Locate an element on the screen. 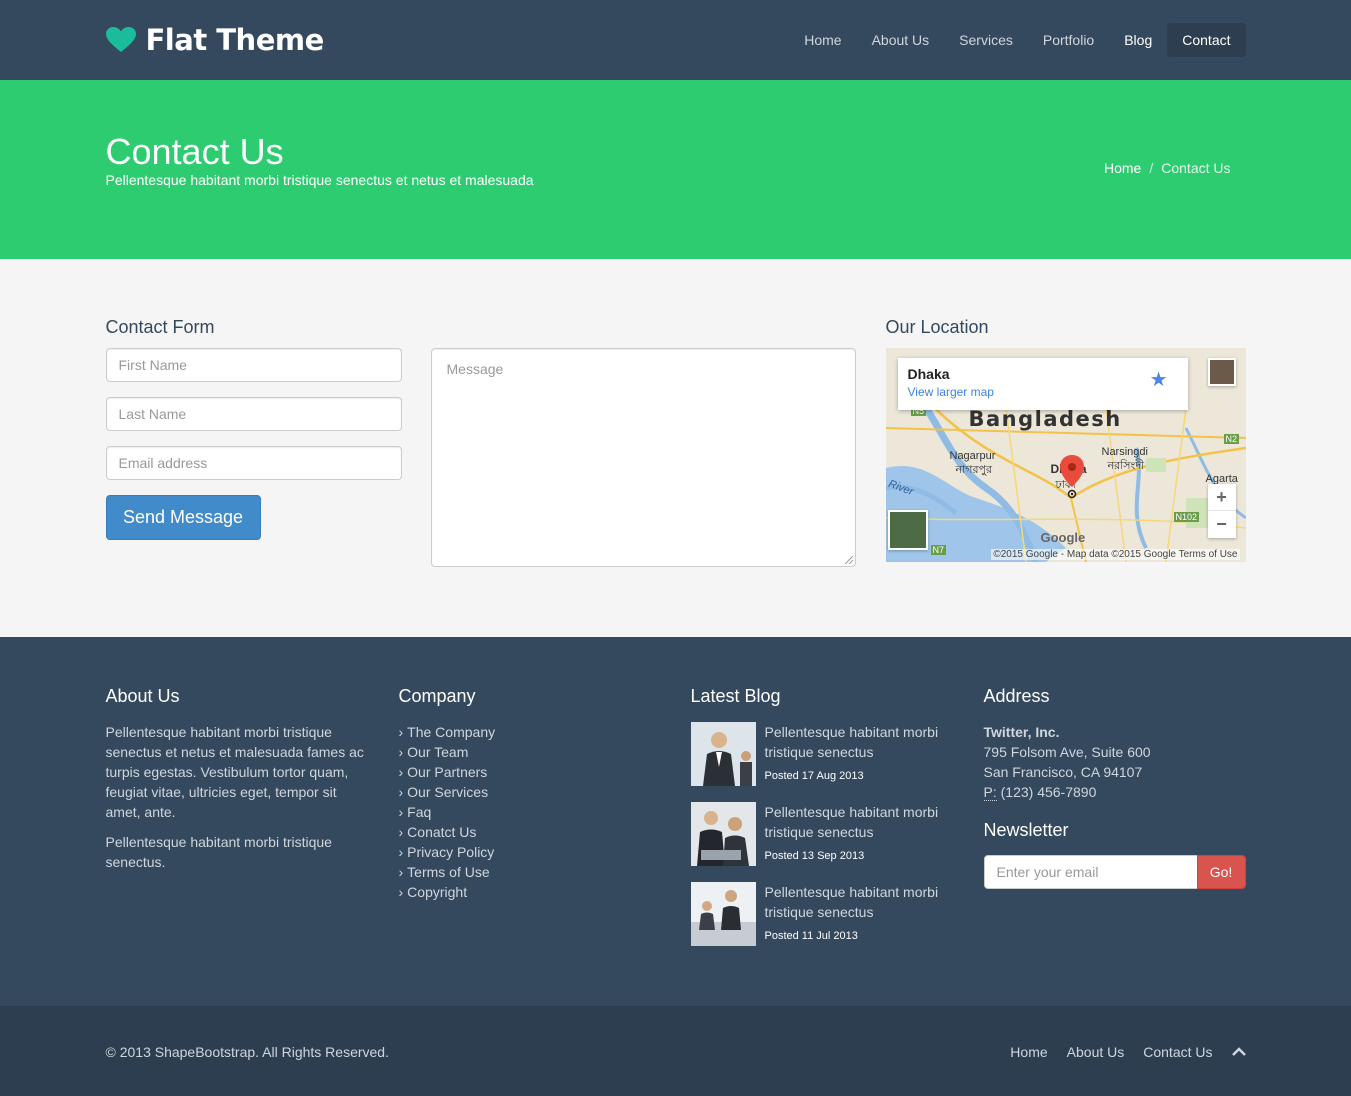 This screenshot has width=1351, height=1096. heart-icon is located at coordinates (120, 39).